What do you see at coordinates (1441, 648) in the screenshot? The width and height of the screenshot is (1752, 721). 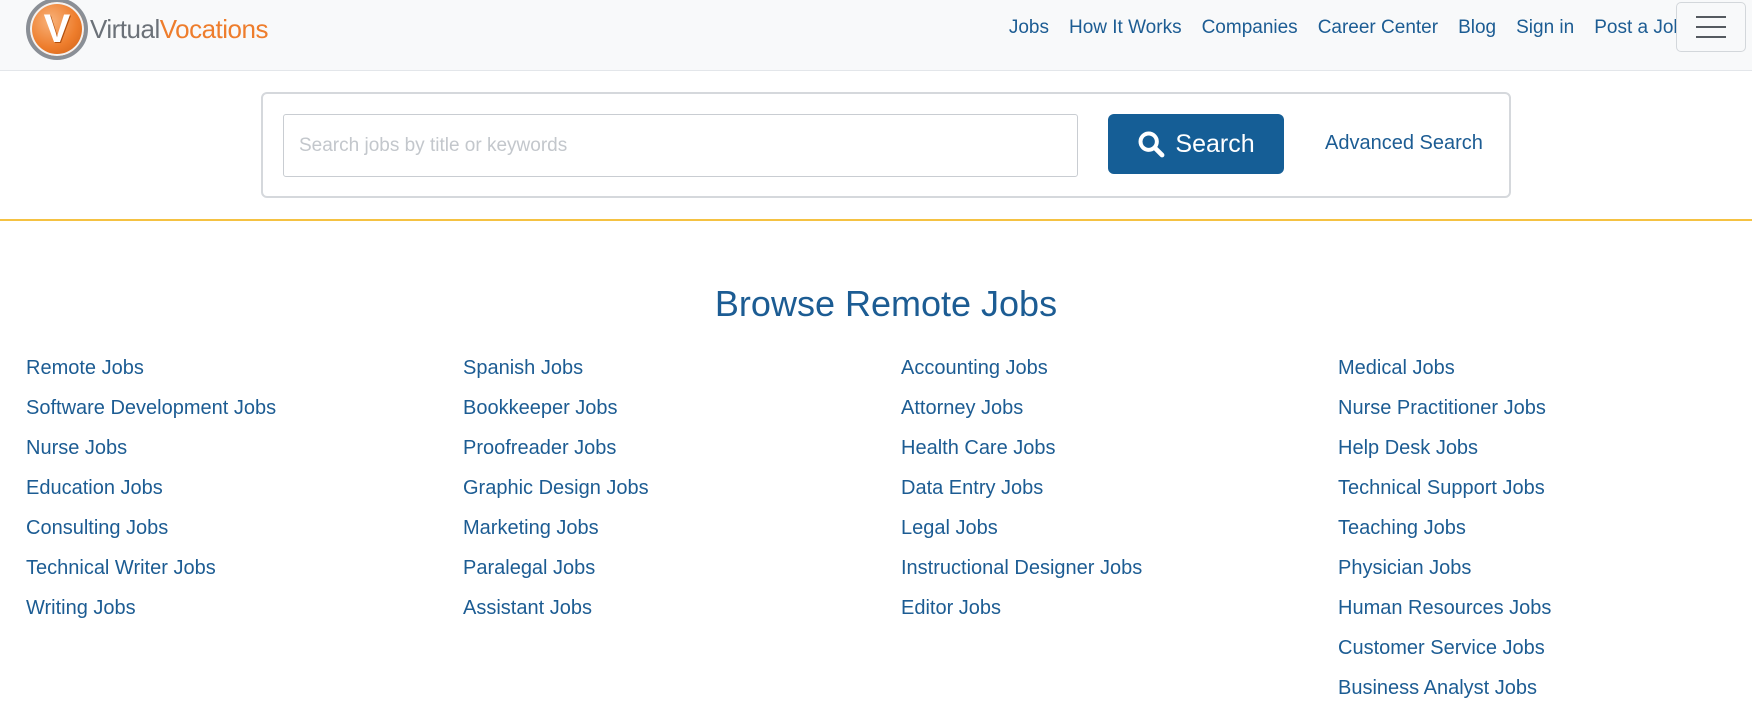 I see `job-category-link: Customer Service Jobs` at bounding box center [1441, 648].